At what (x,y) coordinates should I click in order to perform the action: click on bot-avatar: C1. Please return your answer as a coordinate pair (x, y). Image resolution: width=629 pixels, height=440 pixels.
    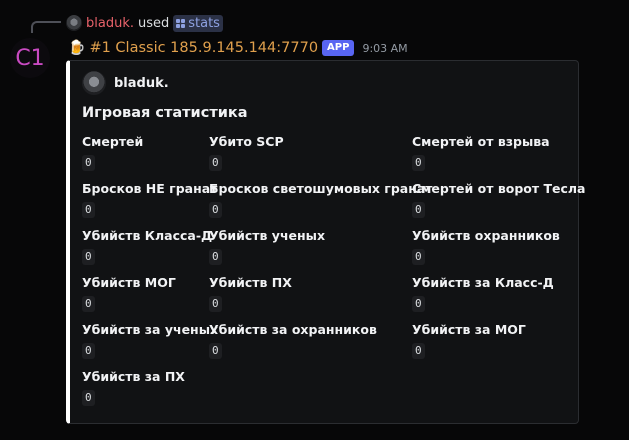
    Looking at the image, I should click on (30, 58).